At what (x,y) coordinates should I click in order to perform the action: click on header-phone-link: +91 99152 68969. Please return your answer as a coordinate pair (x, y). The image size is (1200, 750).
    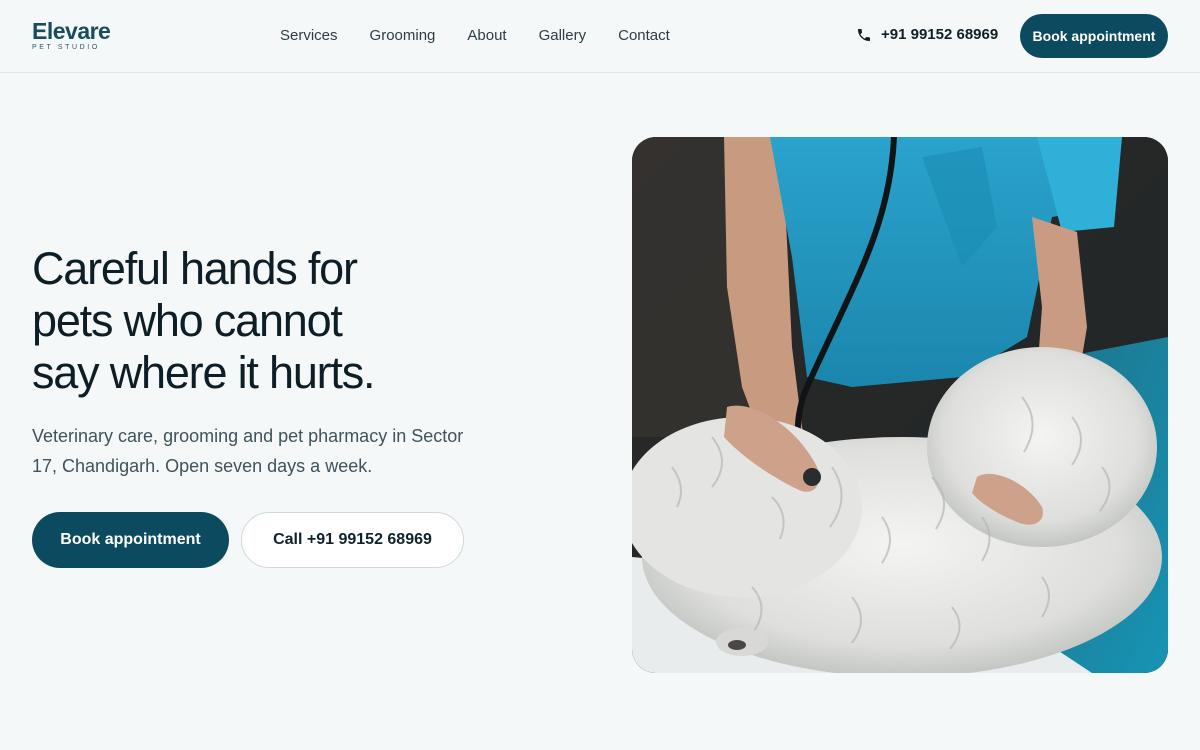
    Looking at the image, I should click on (927, 34).